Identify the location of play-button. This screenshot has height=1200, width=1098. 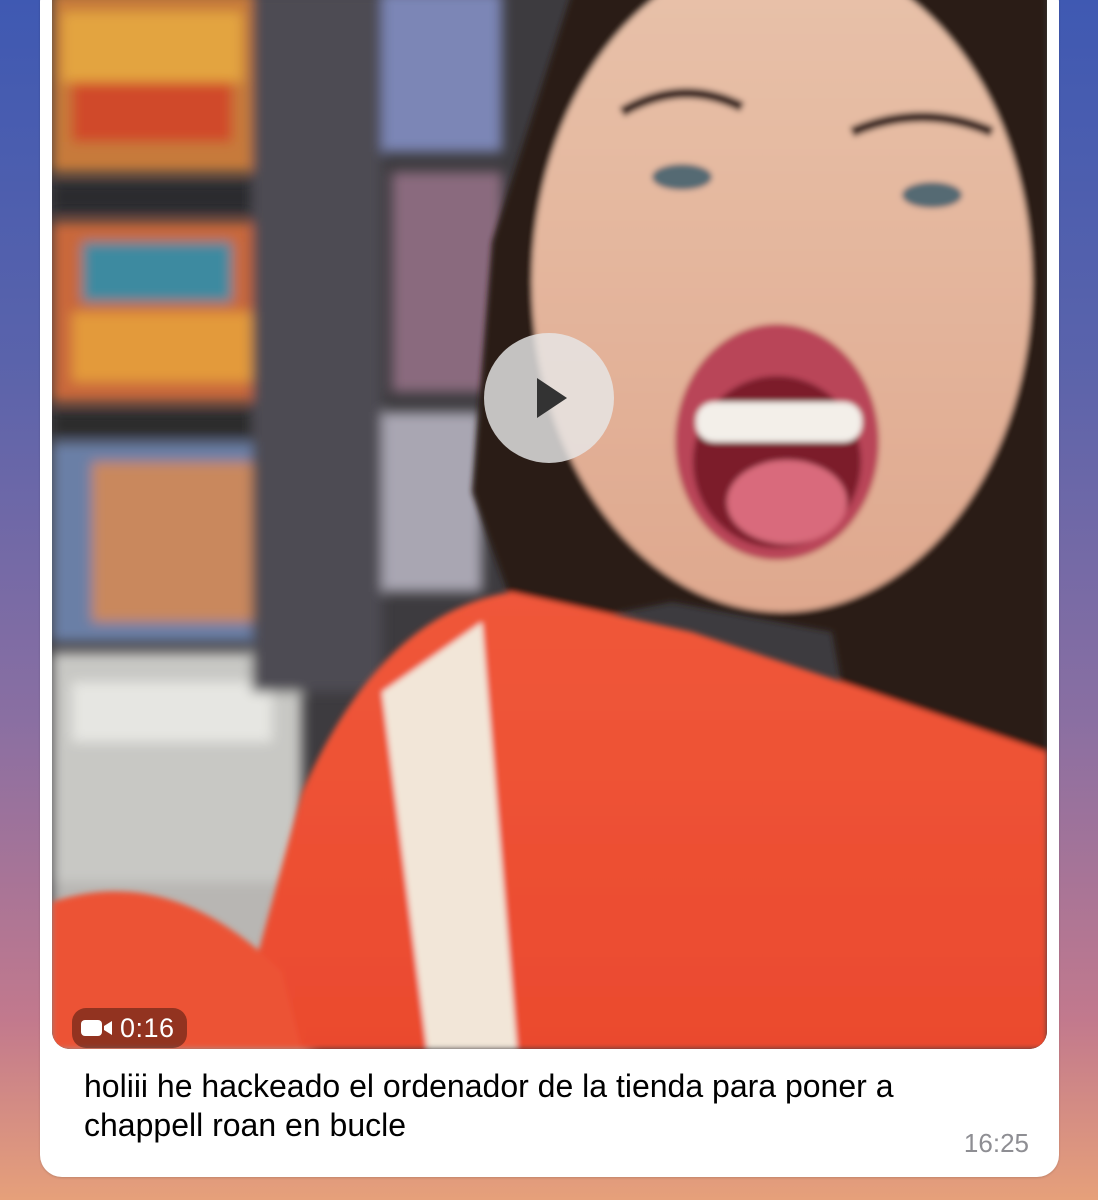
(549, 398).